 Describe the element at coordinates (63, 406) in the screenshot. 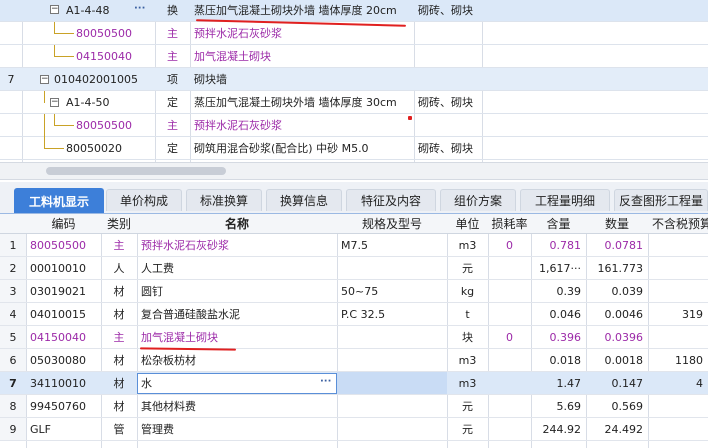

I see `cell-code: 99450760` at that location.